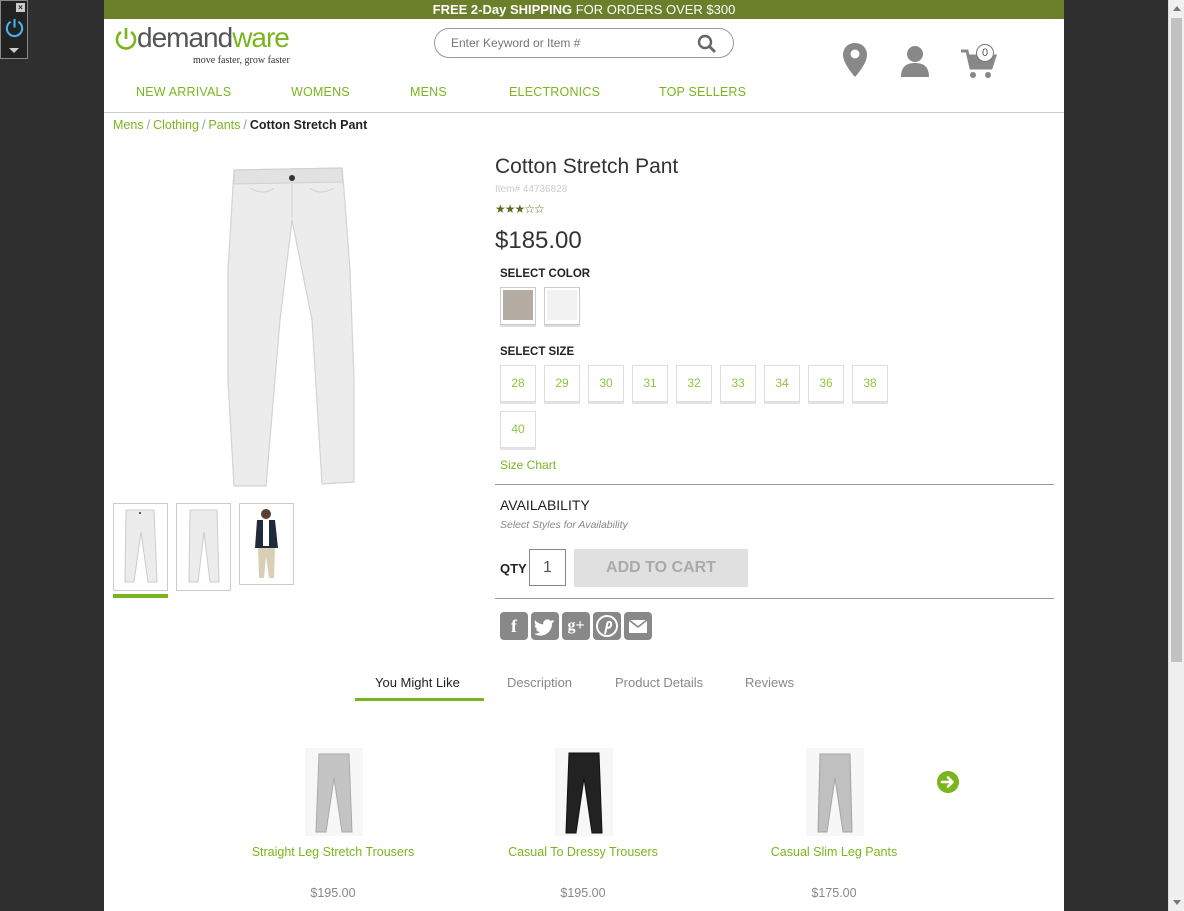 Image resolution: width=1184 pixels, height=911 pixels. Describe the element at coordinates (176, 125) in the screenshot. I see `breadcrumb-clothing: Clothing` at that location.